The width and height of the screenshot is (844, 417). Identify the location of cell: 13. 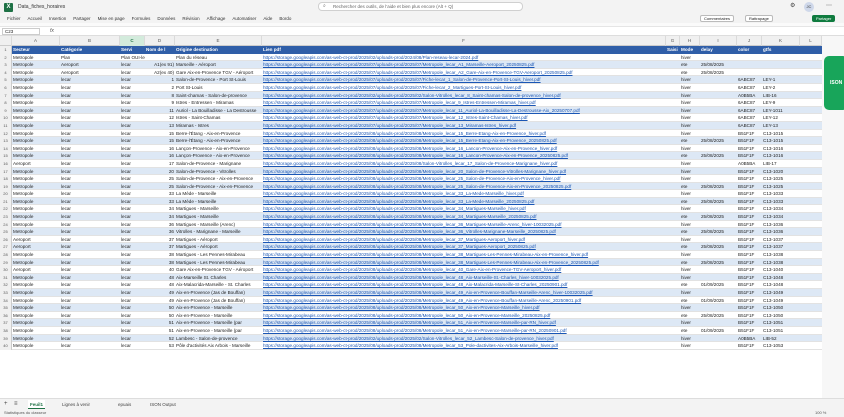
(160, 126).